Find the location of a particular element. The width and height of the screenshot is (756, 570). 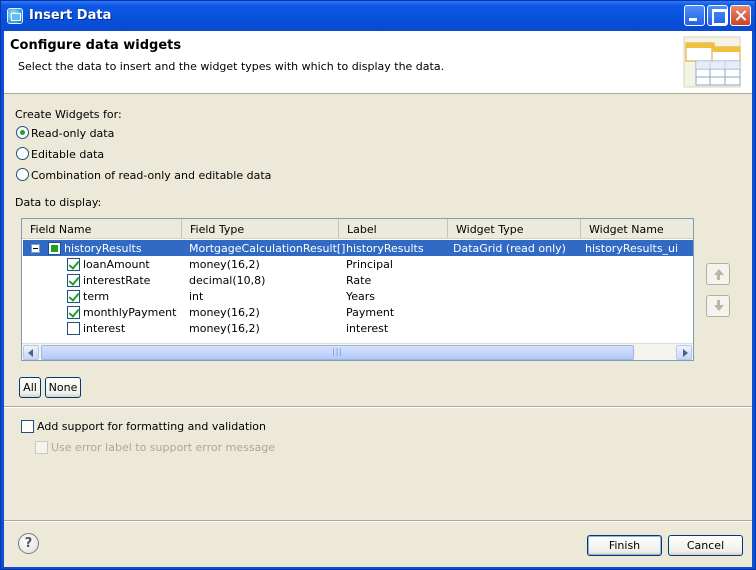

error-label-checkbox is located at coordinates (41, 447).